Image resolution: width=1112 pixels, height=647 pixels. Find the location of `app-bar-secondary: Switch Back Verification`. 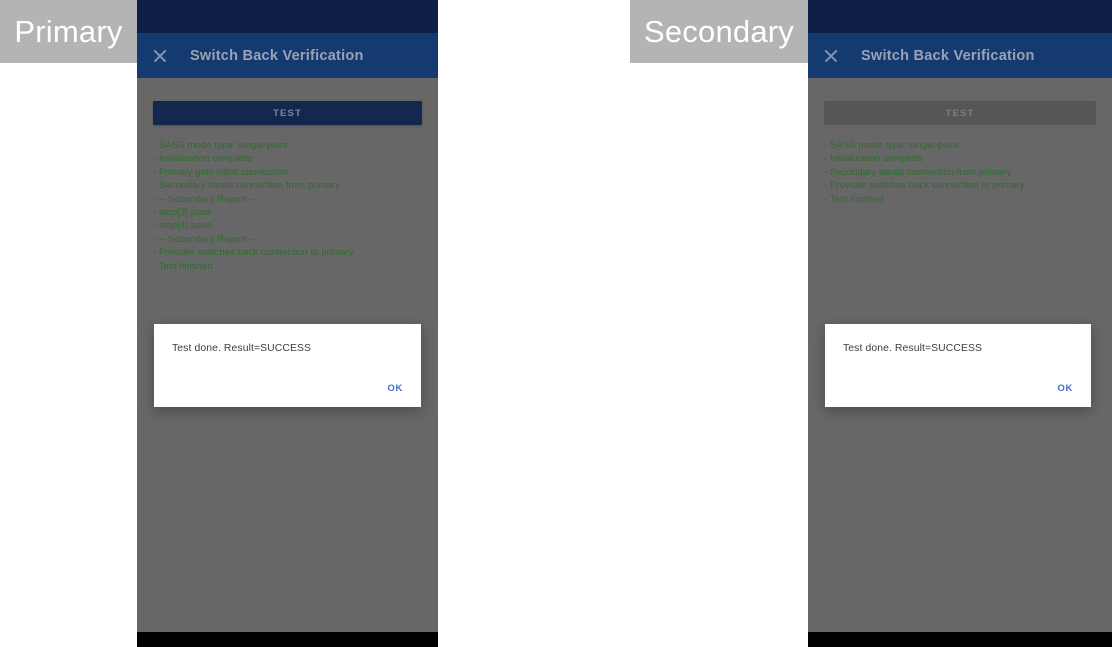

app-bar-secondary: Switch Back Verification is located at coordinates (960, 55).